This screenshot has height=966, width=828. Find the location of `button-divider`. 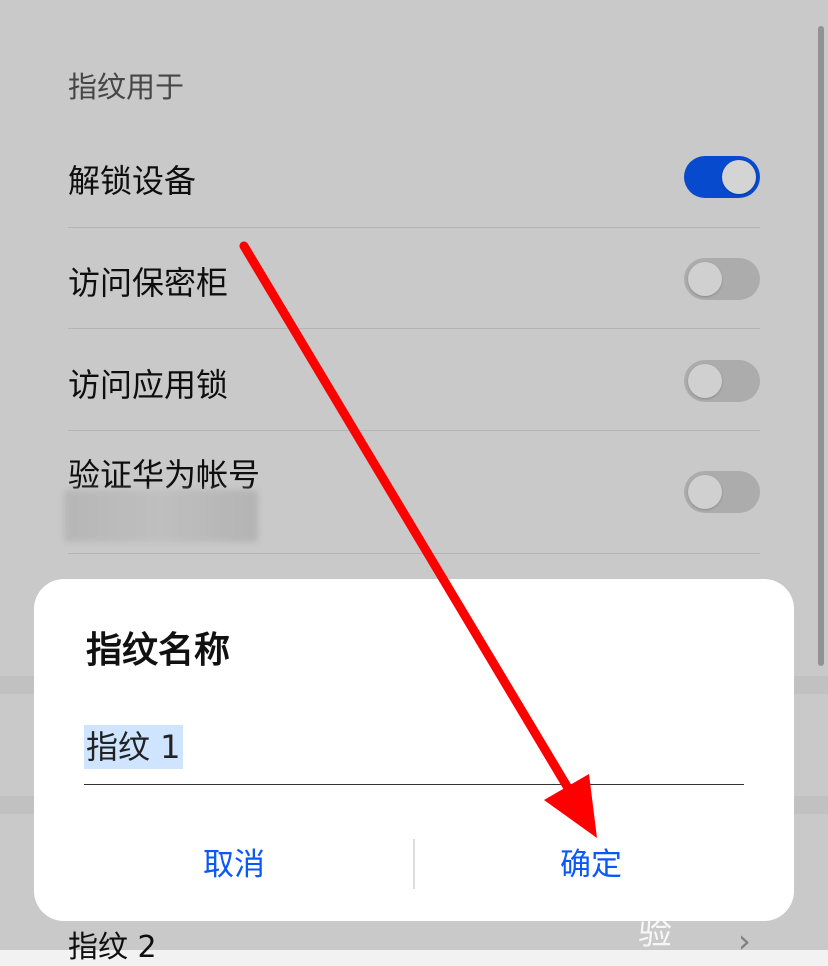

button-divider is located at coordinates (414, 864).